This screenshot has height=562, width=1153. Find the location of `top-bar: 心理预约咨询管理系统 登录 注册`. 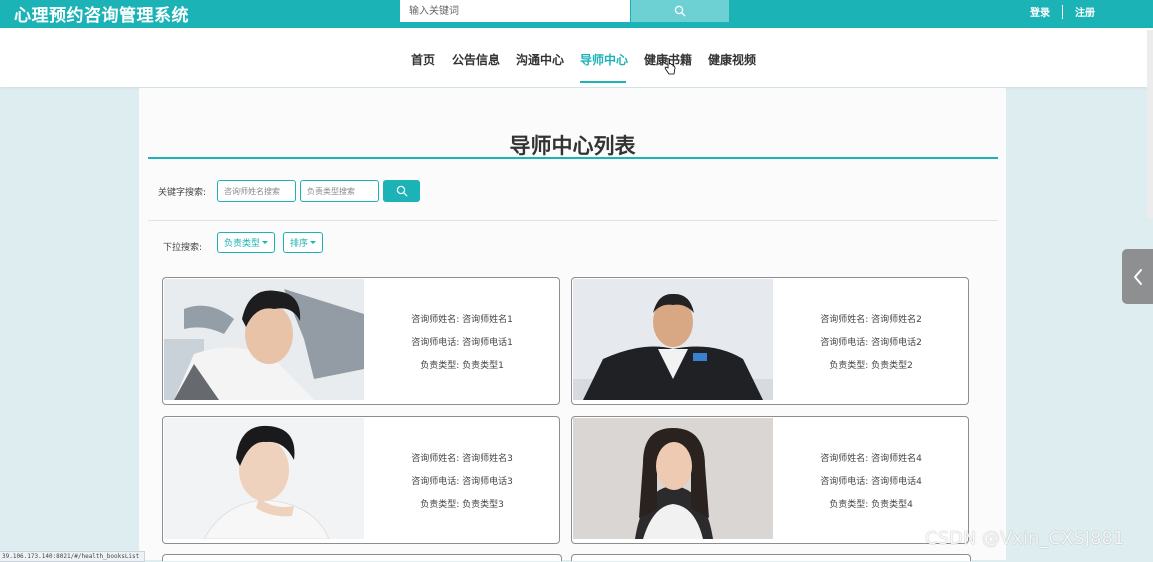

top-bar: 心理预约咨询管理系统 登录 注册 is located at coordinates (576, 14).